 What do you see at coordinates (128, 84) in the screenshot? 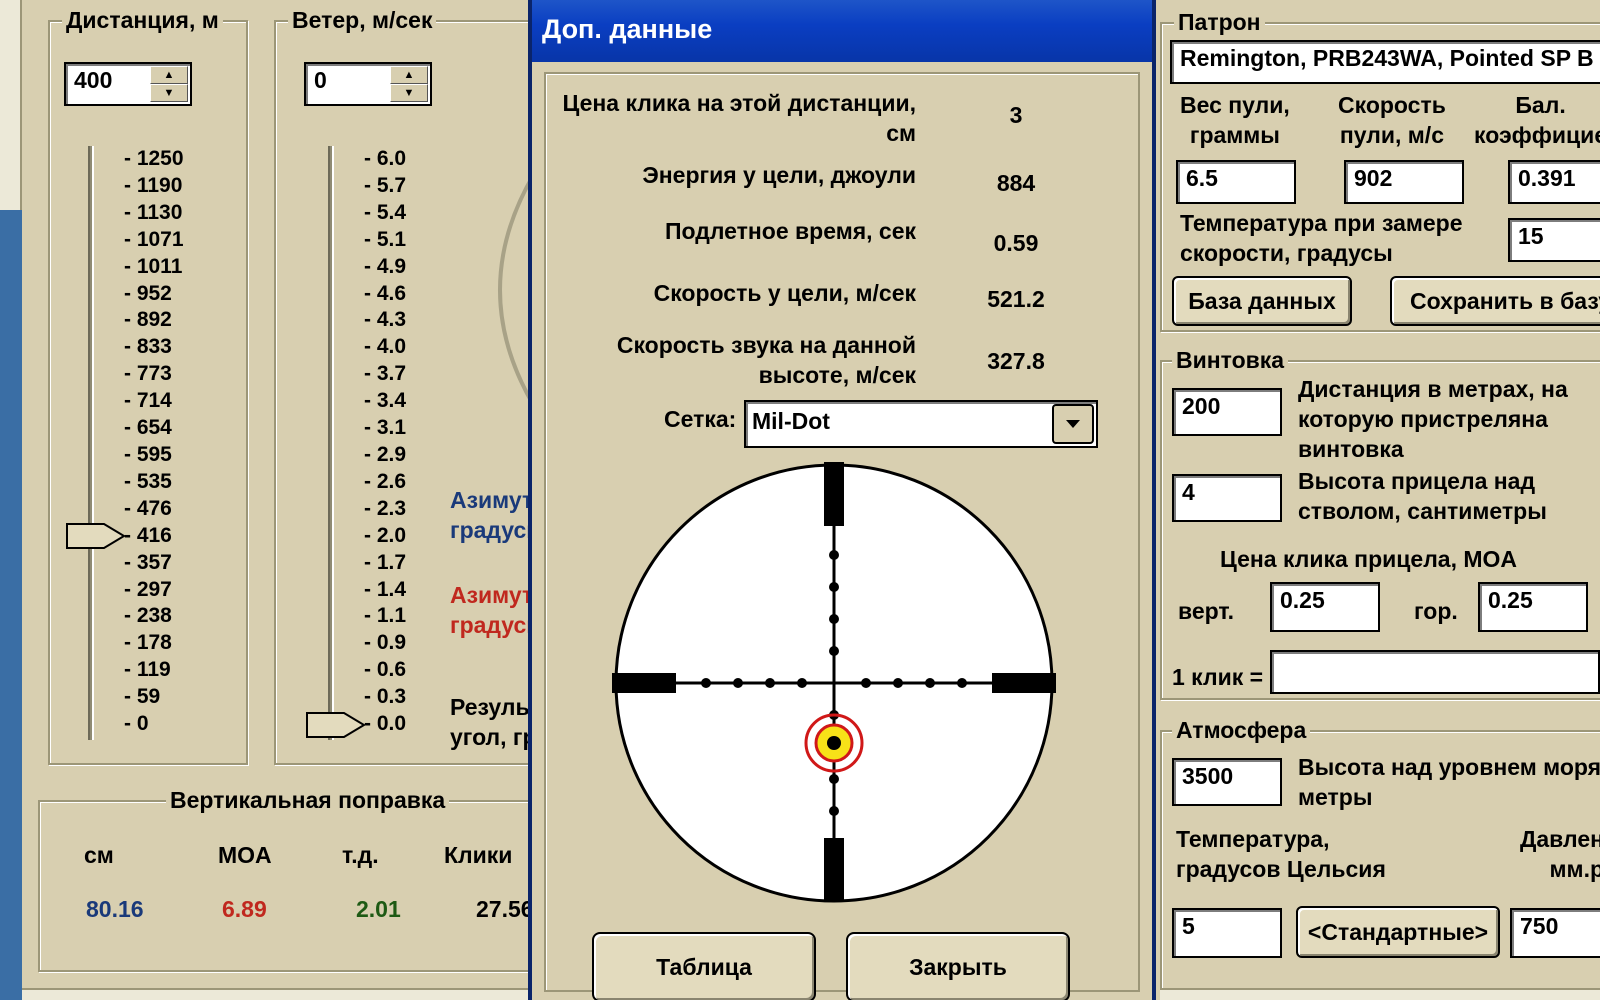
I see `distance-input: 400 ▲ ▼` at bounding box center [128, 84].